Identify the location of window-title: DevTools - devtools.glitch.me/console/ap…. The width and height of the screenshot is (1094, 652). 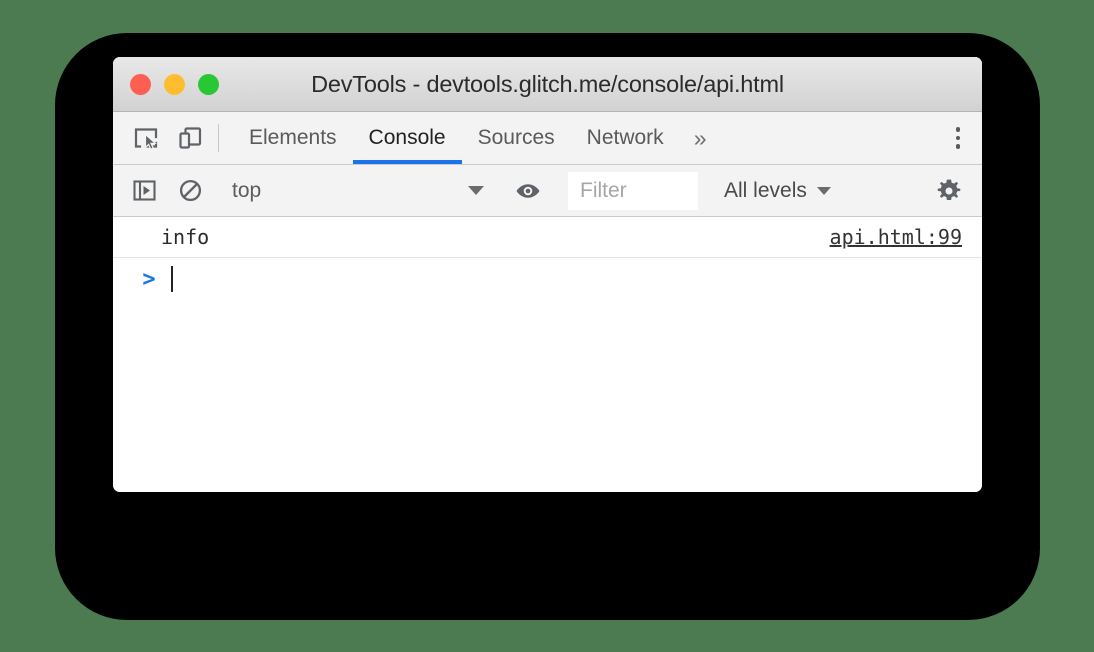
(547, 83).